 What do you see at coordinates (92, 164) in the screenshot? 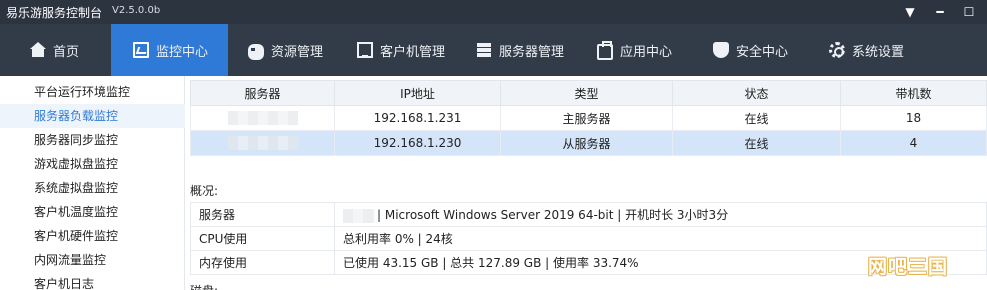
I see `sidebar-item-game-vdisk: 游戏虚拟盘监控` at bounding box center [92, 164].